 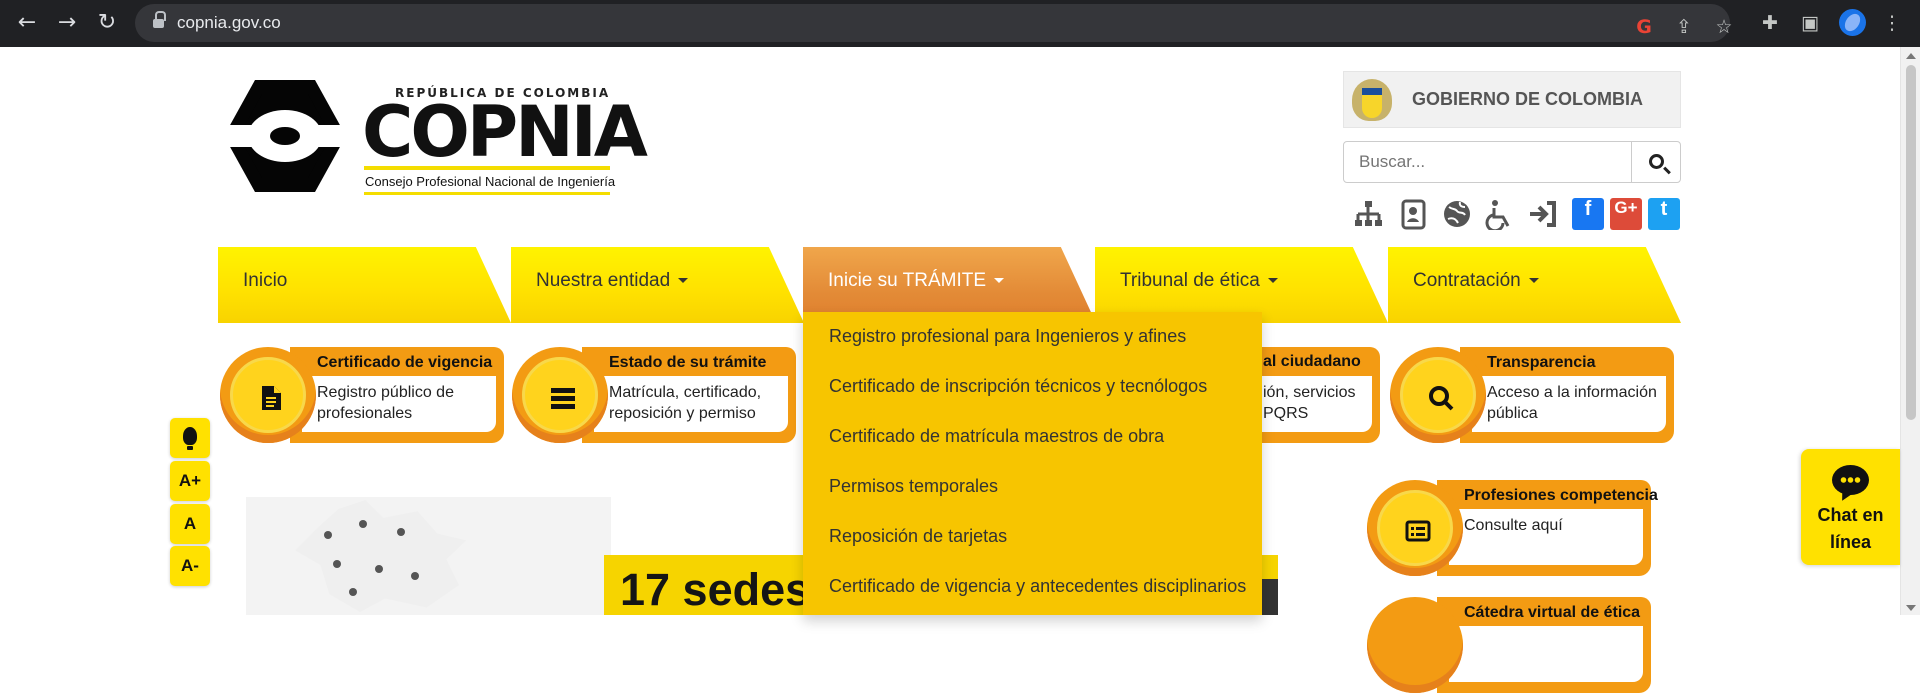 I want to click on quick-link-catedra-virtual-de-etica: Cátedra virtual de ética, so click(x=1512, y=645).